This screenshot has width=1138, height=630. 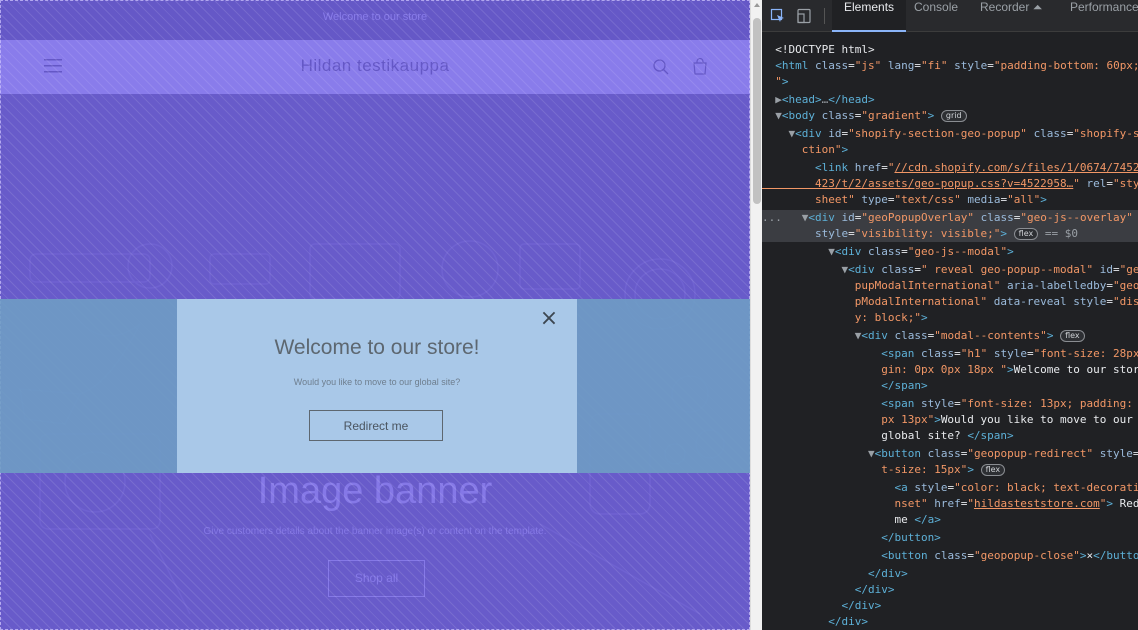 What do you see at coordinates (775, 81) in the screenshot?
I see `dom-node: ">` at bounding box center [775, 81].